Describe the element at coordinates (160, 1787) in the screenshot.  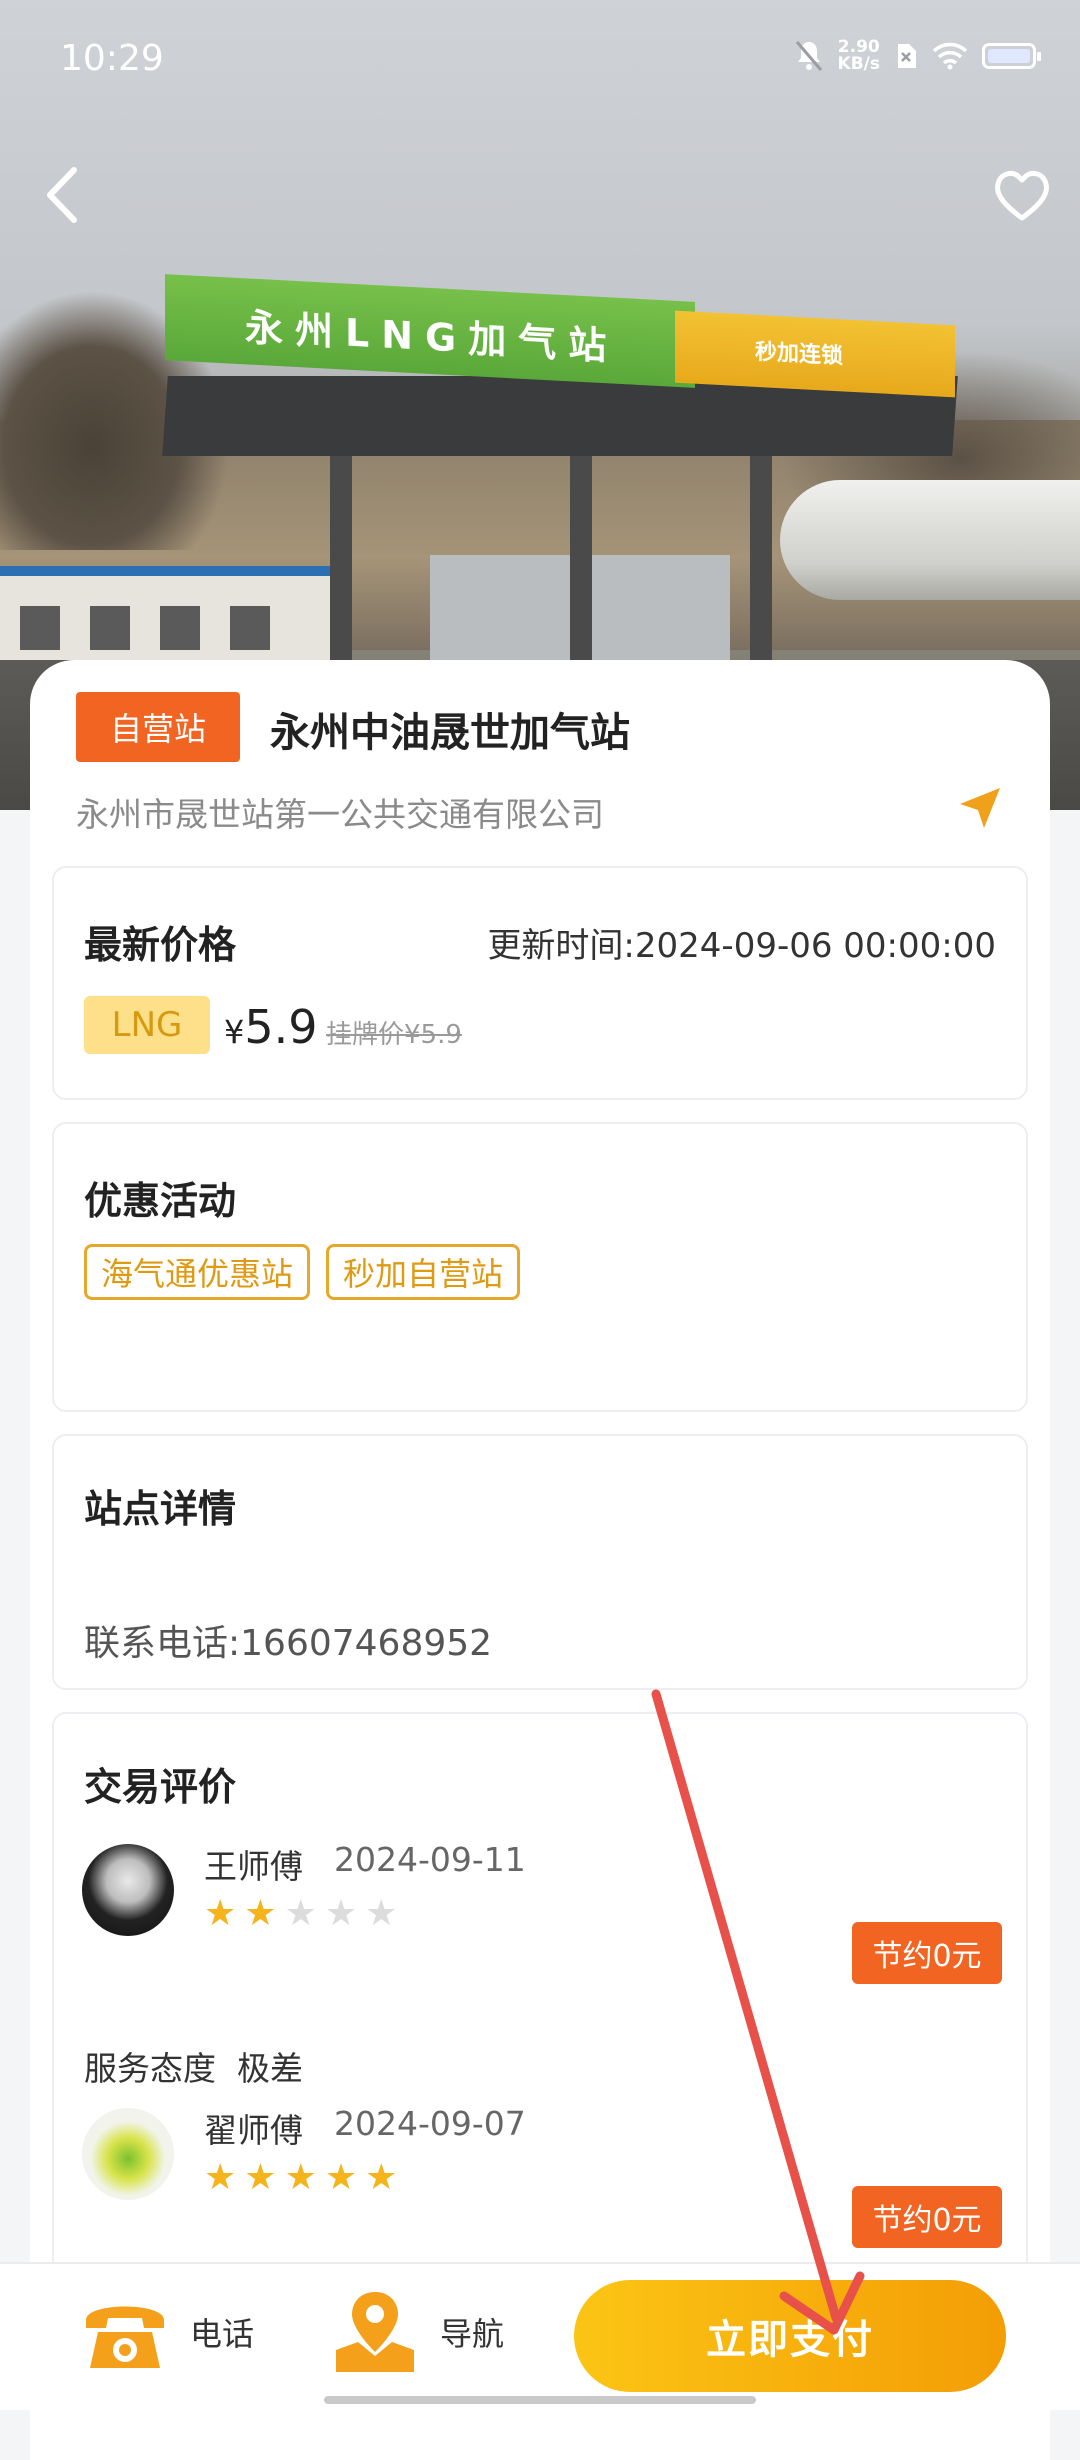
I see `reviews-title: 交易评价` at that location.